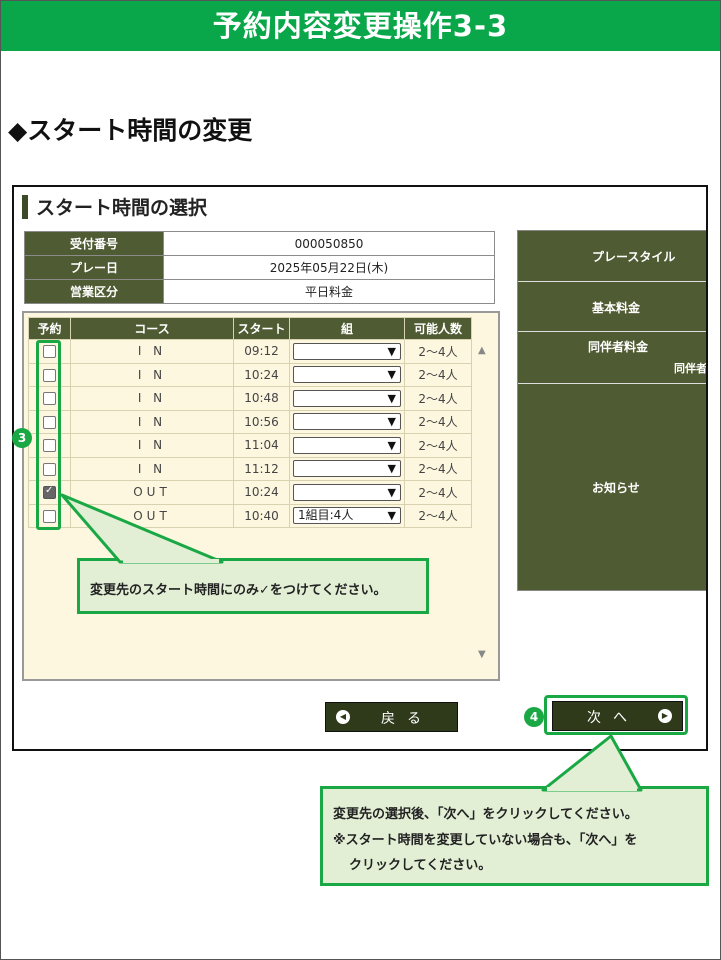 This screenshot has height=960, width=721. What do you see at coordinates (612, 487) in the screenshot?
I see `notice-row: お知らせ` at bounding box center [612, 487].